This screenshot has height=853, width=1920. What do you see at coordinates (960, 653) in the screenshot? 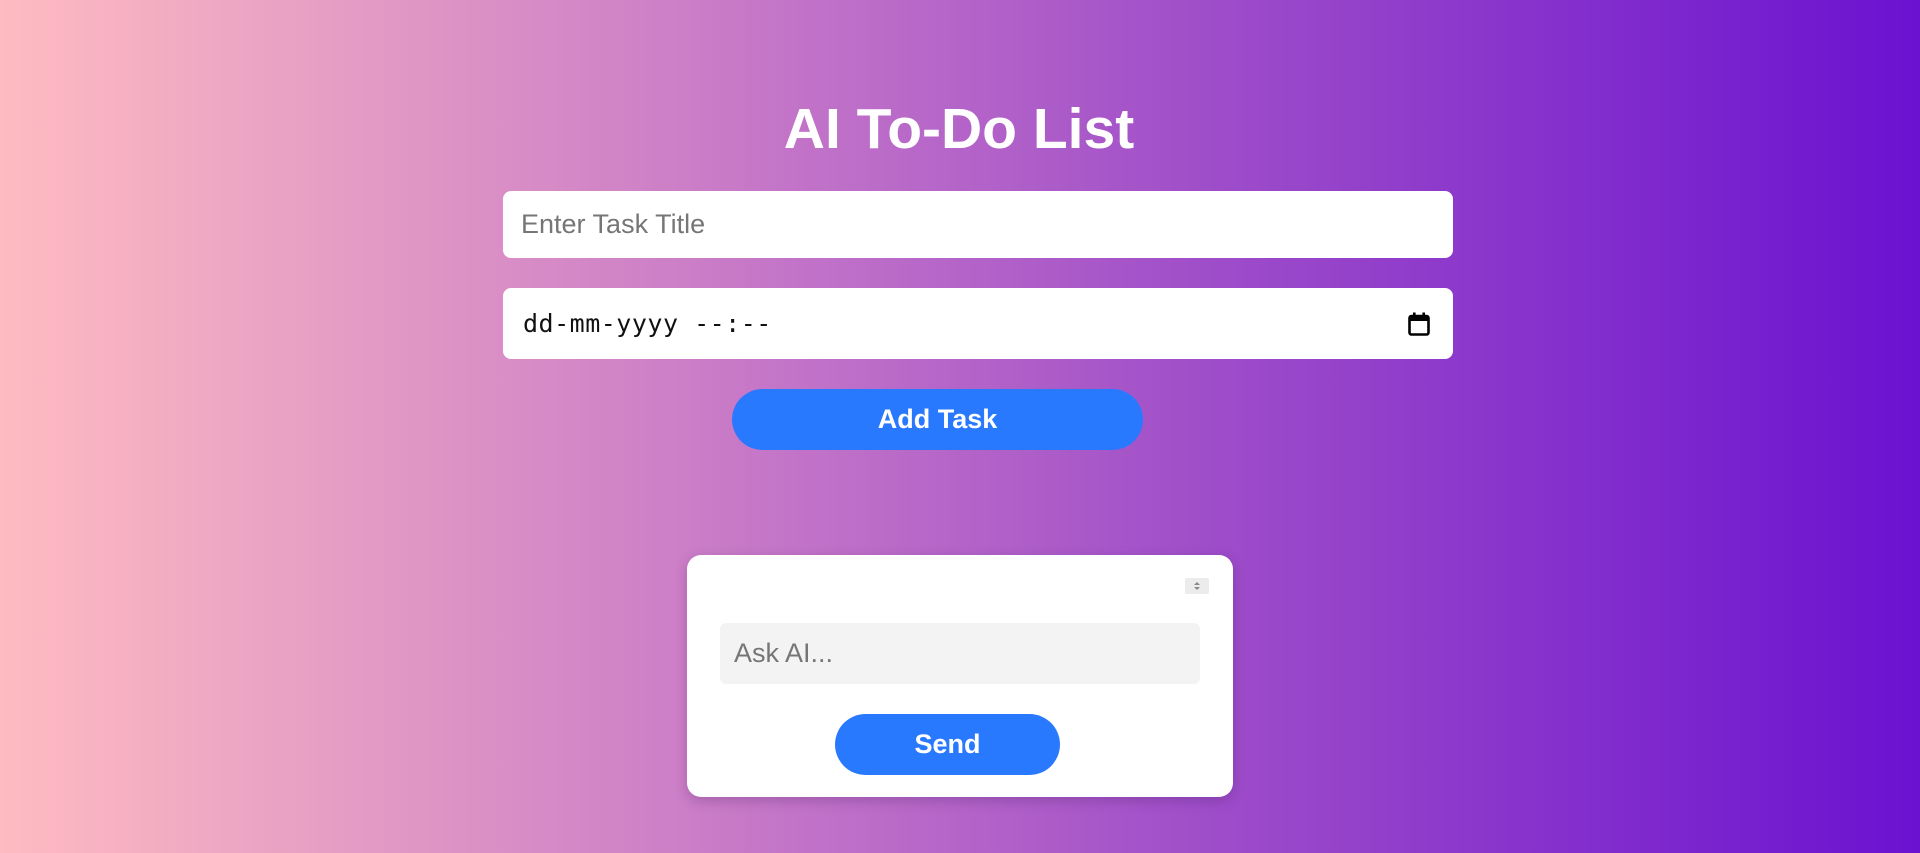
I see `ask-ai-input` at bounding box center [960, 653].